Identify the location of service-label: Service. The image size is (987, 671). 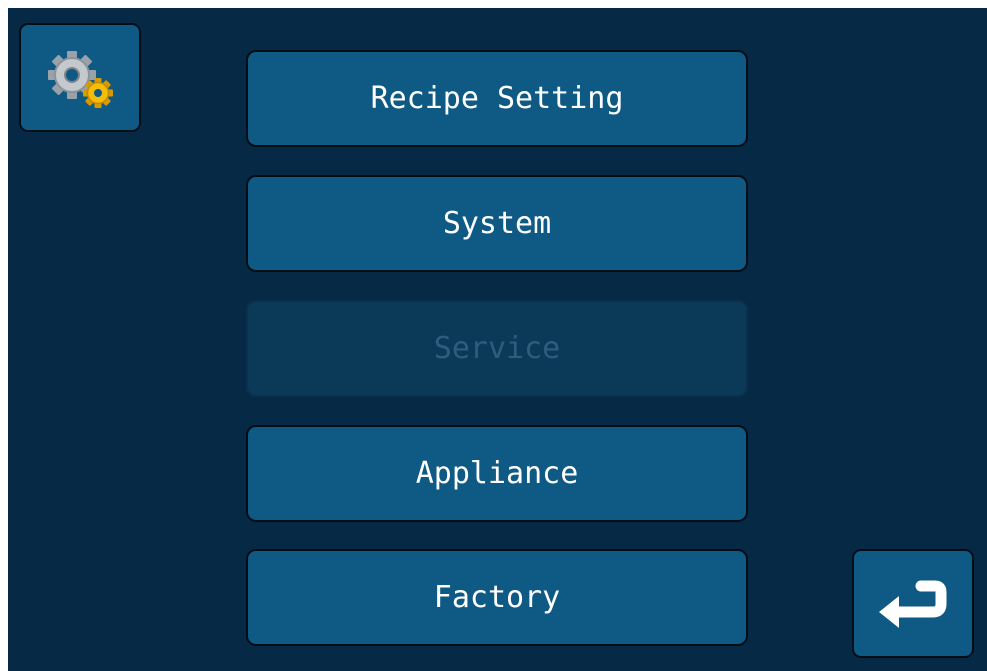
(497, 348).